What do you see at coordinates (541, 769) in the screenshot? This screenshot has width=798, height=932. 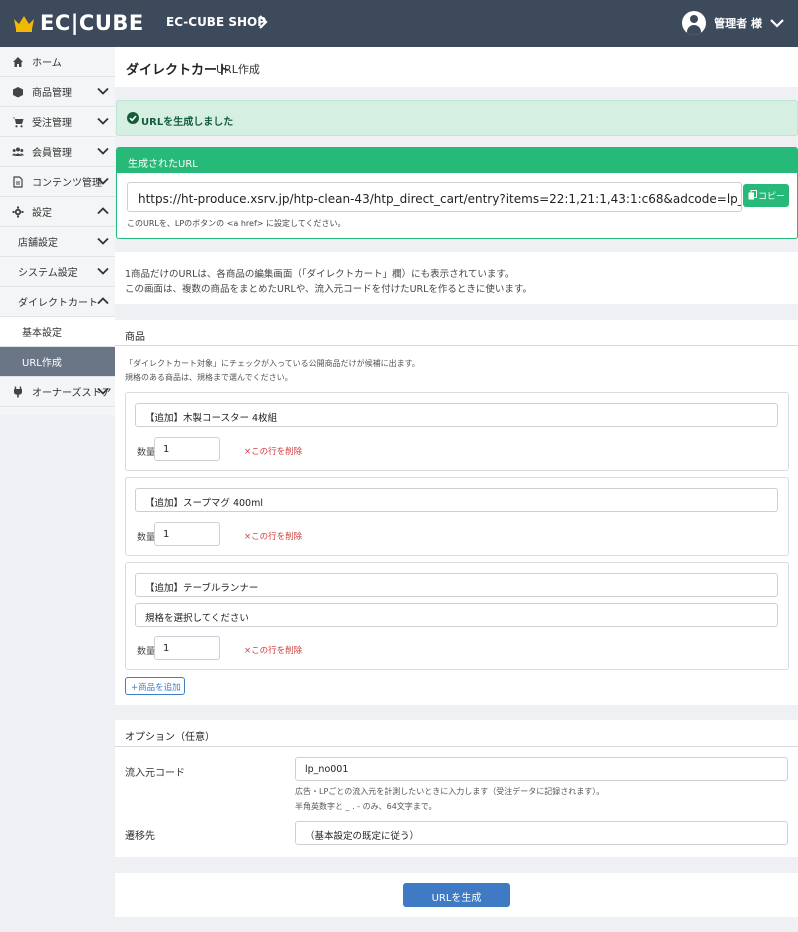 I see `source-code-input: lp_no001` at bounding box center [541, 769].